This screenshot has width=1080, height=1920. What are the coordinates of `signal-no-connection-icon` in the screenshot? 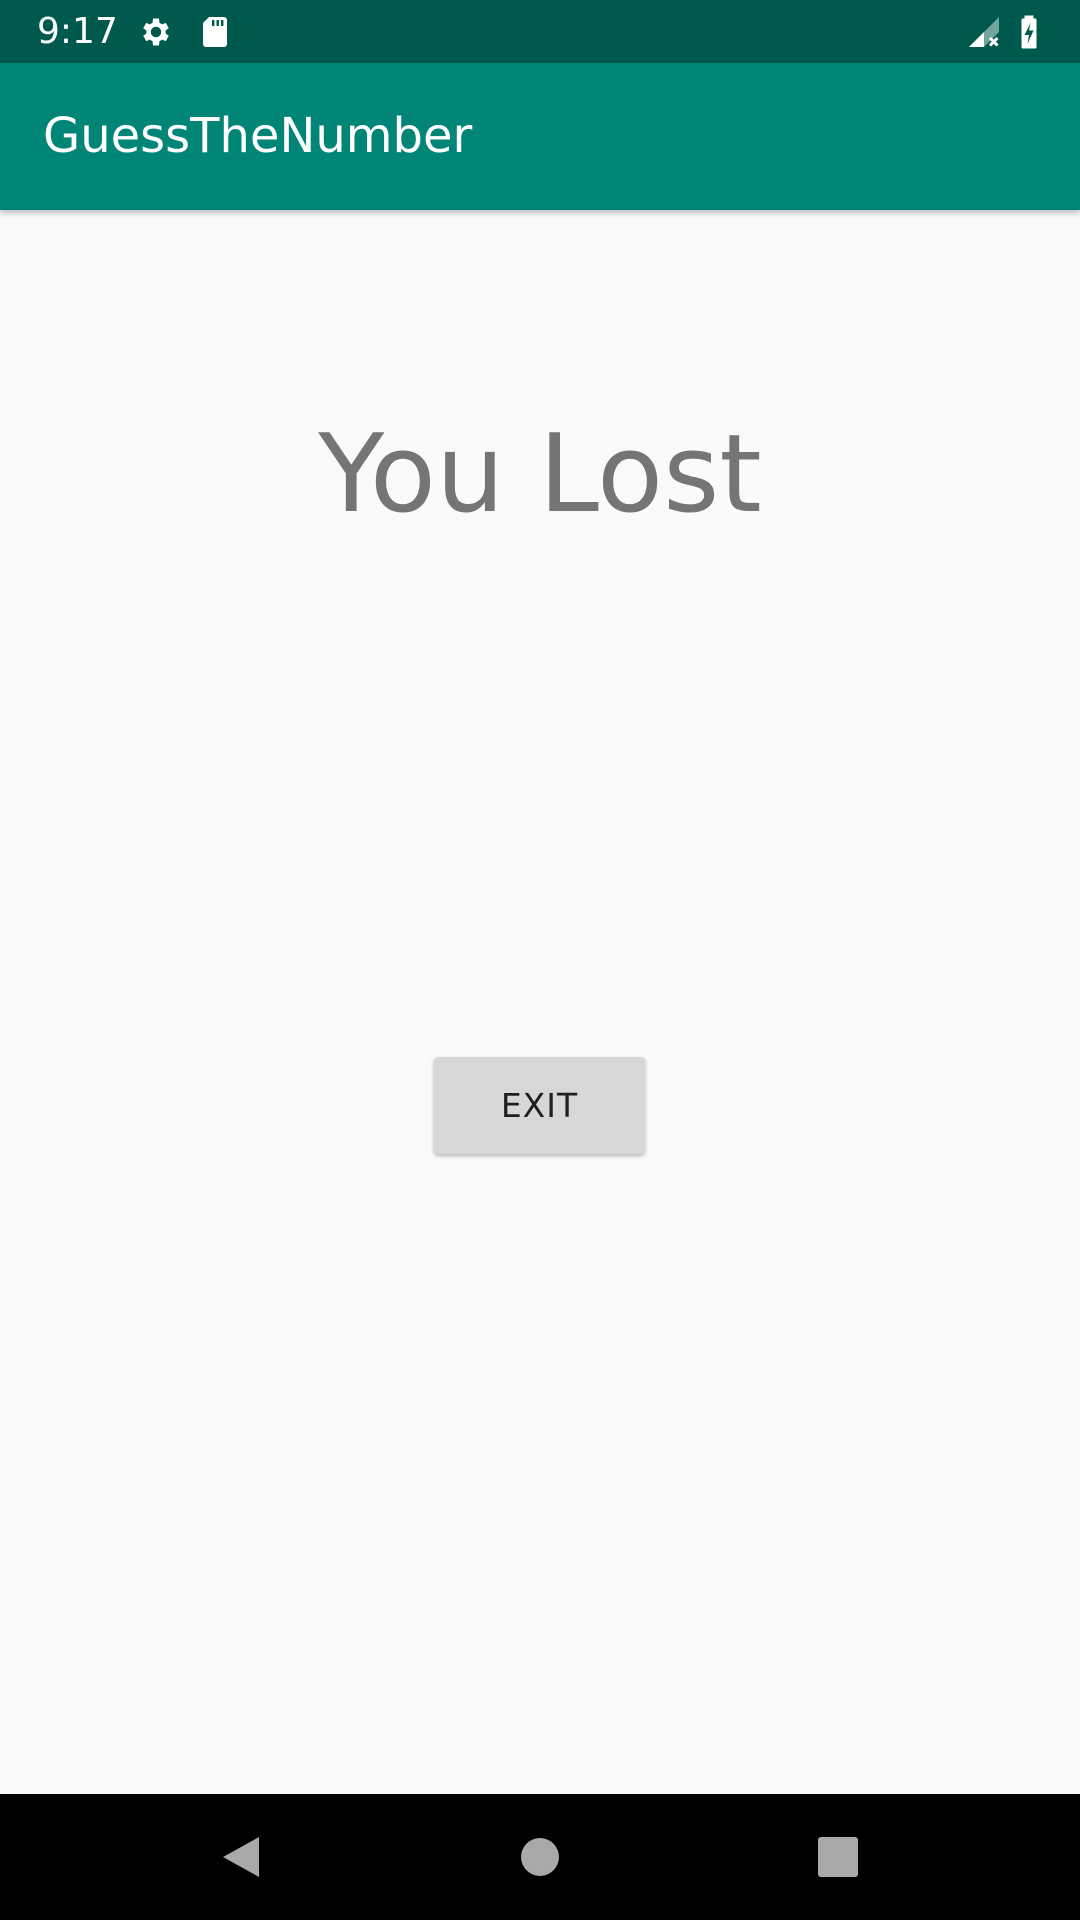 It's located at (984, 32).